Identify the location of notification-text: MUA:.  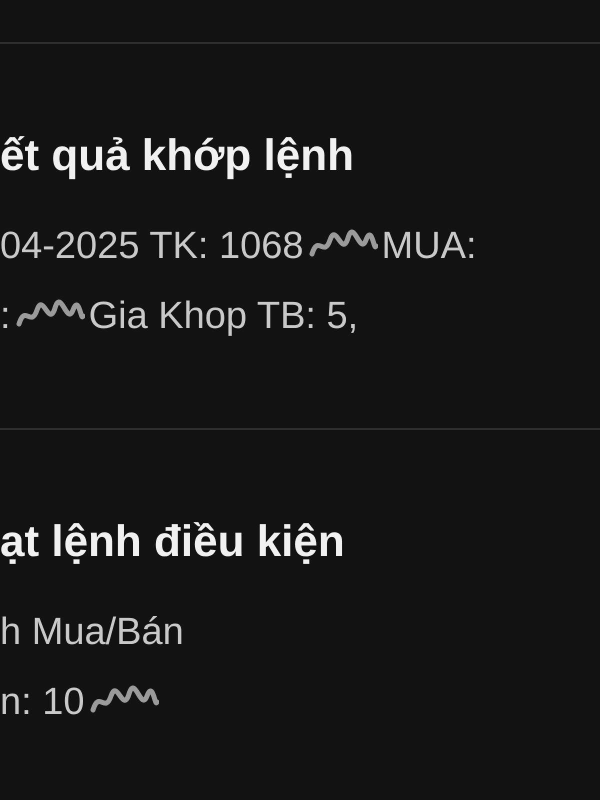
(429, 246).